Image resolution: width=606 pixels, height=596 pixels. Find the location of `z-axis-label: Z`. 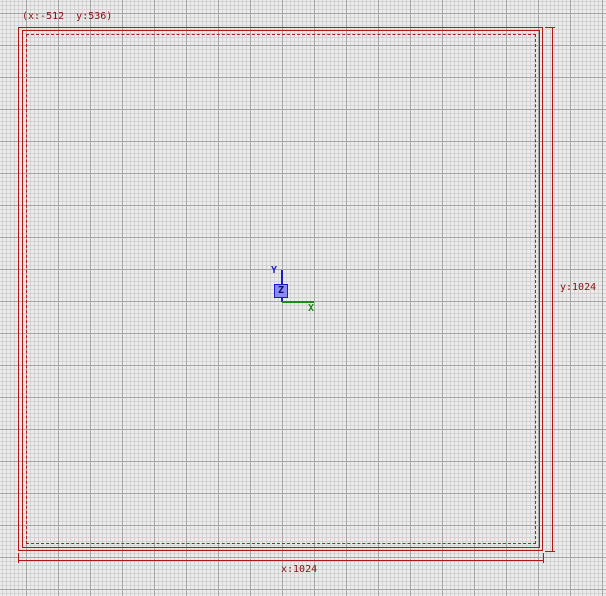

z-axis-label: Z is located at coordinates (281, 290).